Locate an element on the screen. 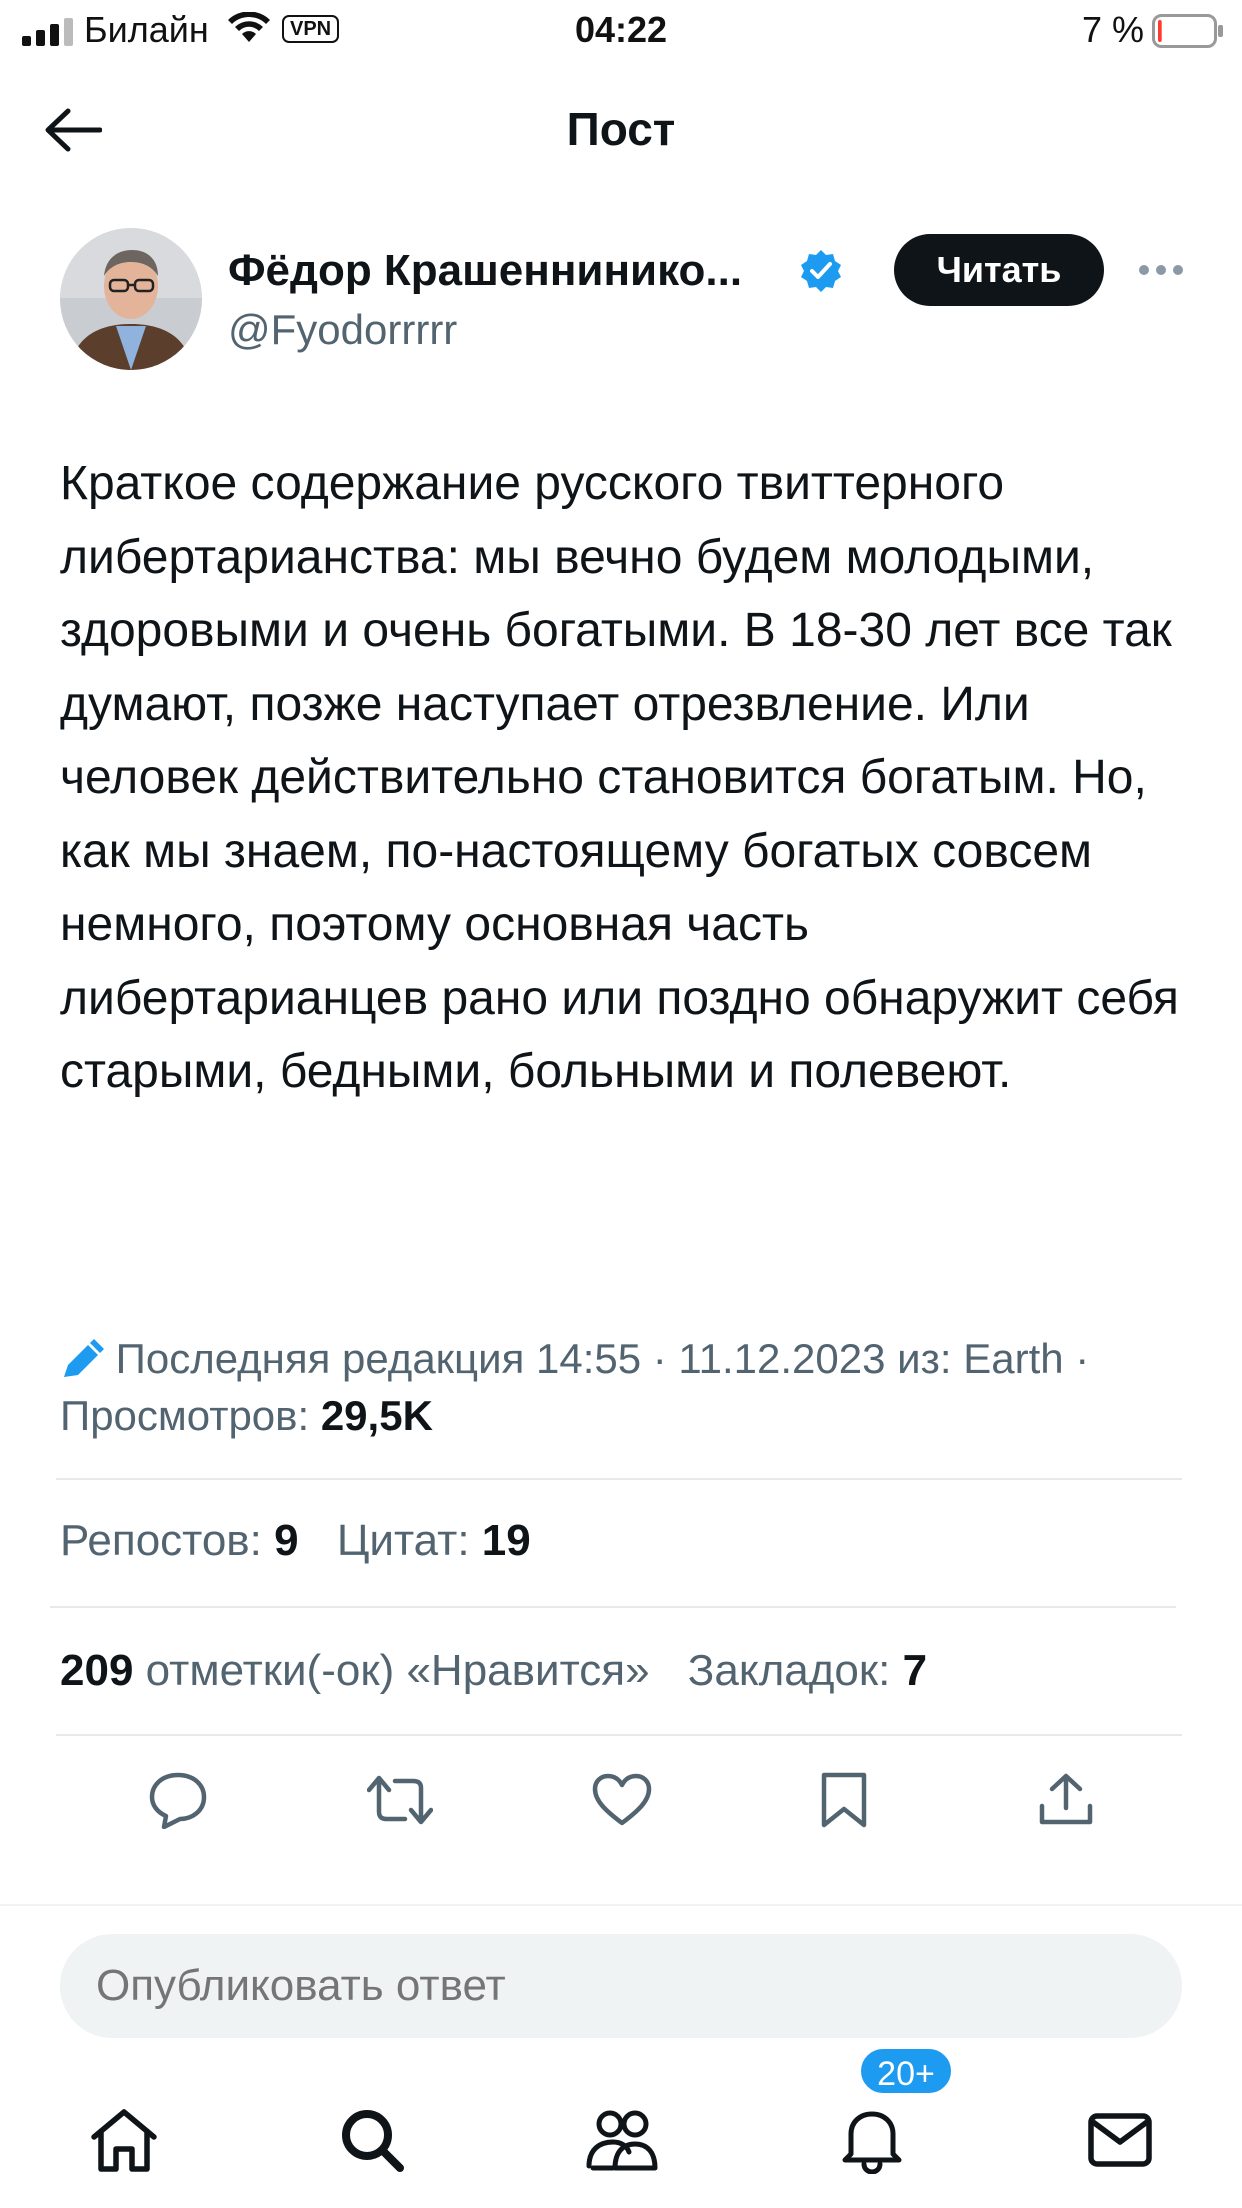 This screenshot has height=2208, width=1242. likes-count: 209 is located at coordinates (97, 1670).